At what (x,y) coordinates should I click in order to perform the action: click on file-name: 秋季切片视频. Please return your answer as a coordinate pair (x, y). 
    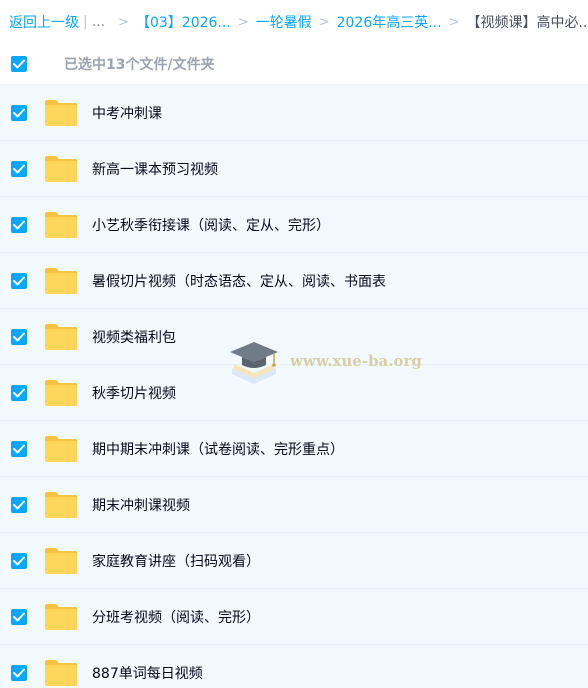
    Looking at the image, I should click on (134, 393).